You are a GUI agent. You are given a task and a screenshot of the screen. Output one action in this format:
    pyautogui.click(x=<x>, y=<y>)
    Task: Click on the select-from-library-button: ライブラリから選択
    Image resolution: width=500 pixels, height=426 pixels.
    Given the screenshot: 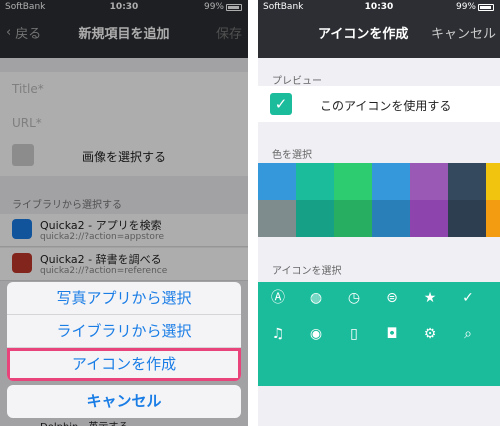 What is the action you would take?
    pyautogui.click(x=124, y=331)
    